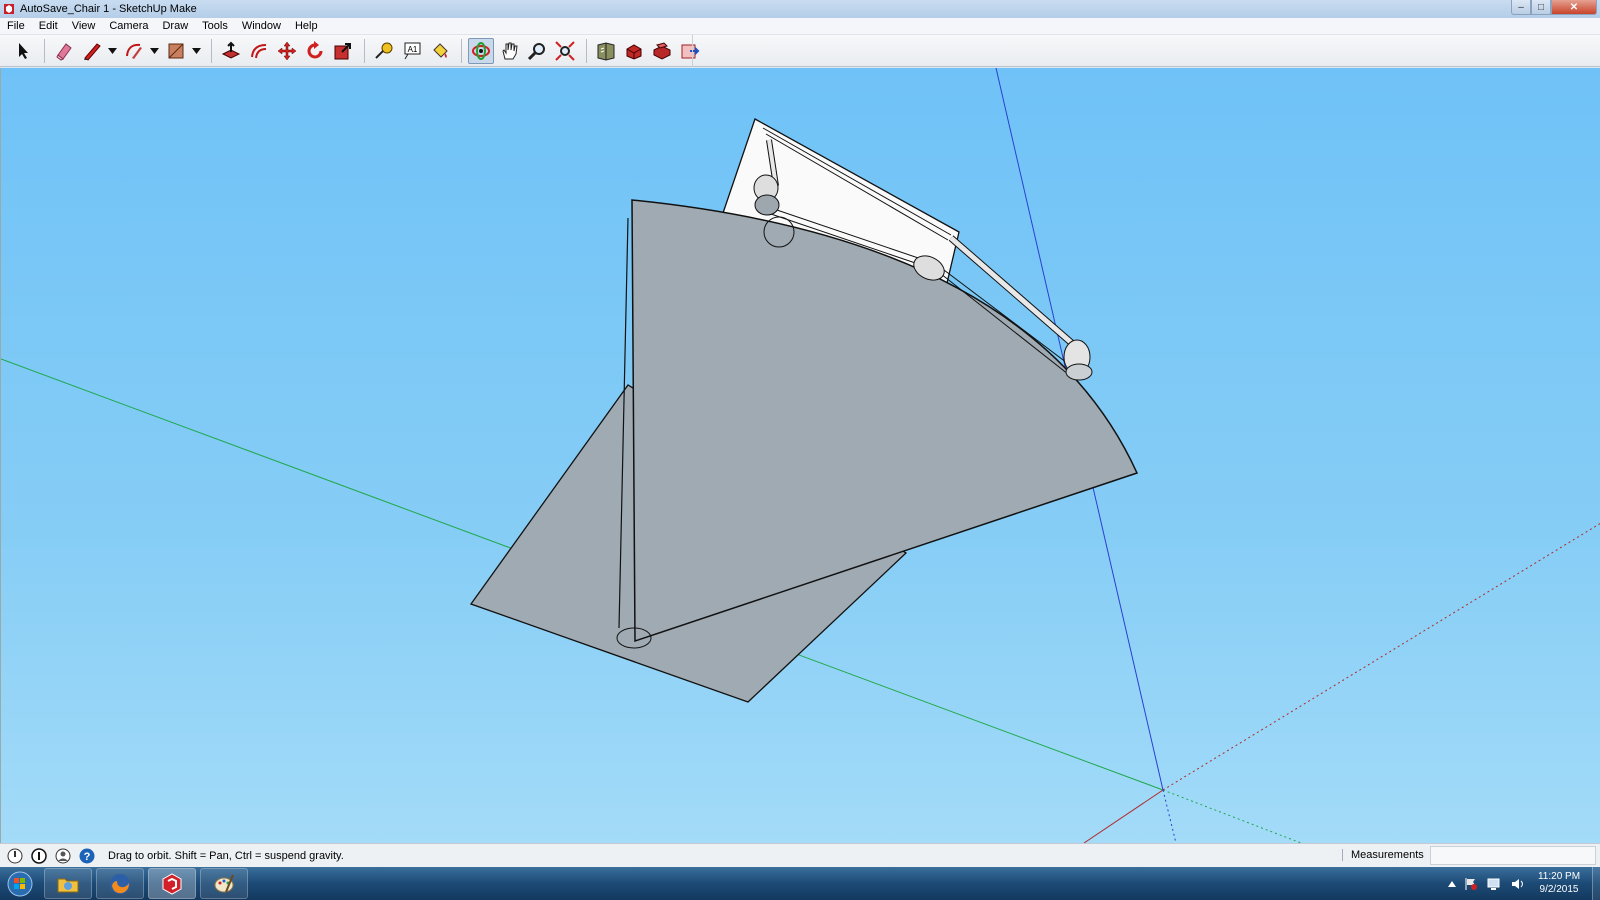 The image size is (1600, 900). Describe the element at coordinates (1541, 7) in the screenshot. I see `maximize-button: □` at that location.